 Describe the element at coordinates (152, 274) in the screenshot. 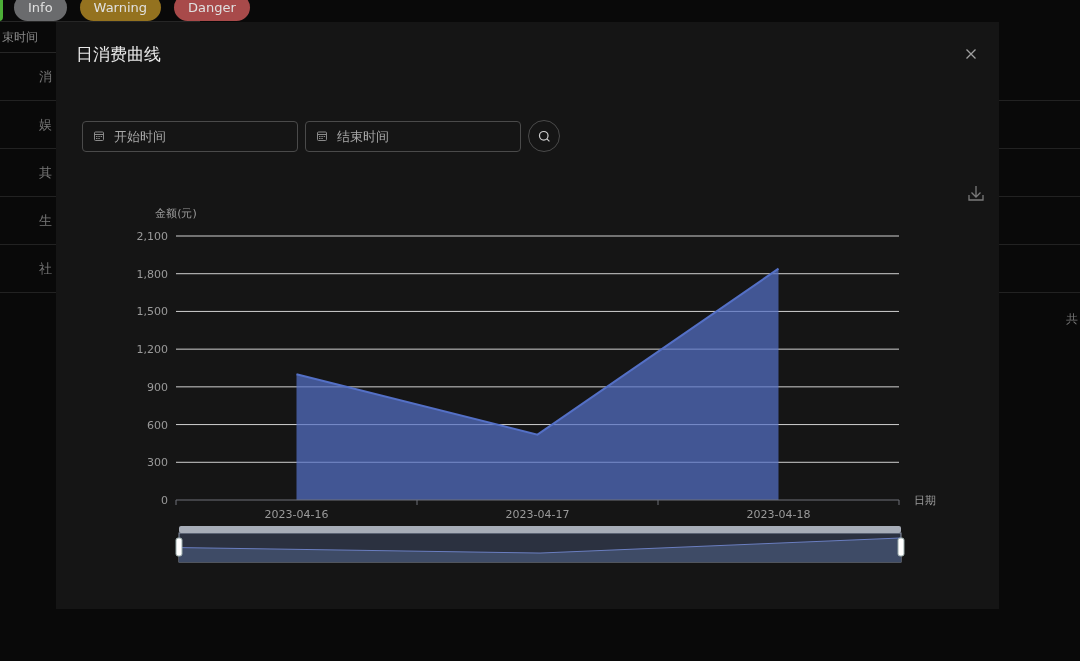

I see `axis-tick-label: 1,800` at that location.